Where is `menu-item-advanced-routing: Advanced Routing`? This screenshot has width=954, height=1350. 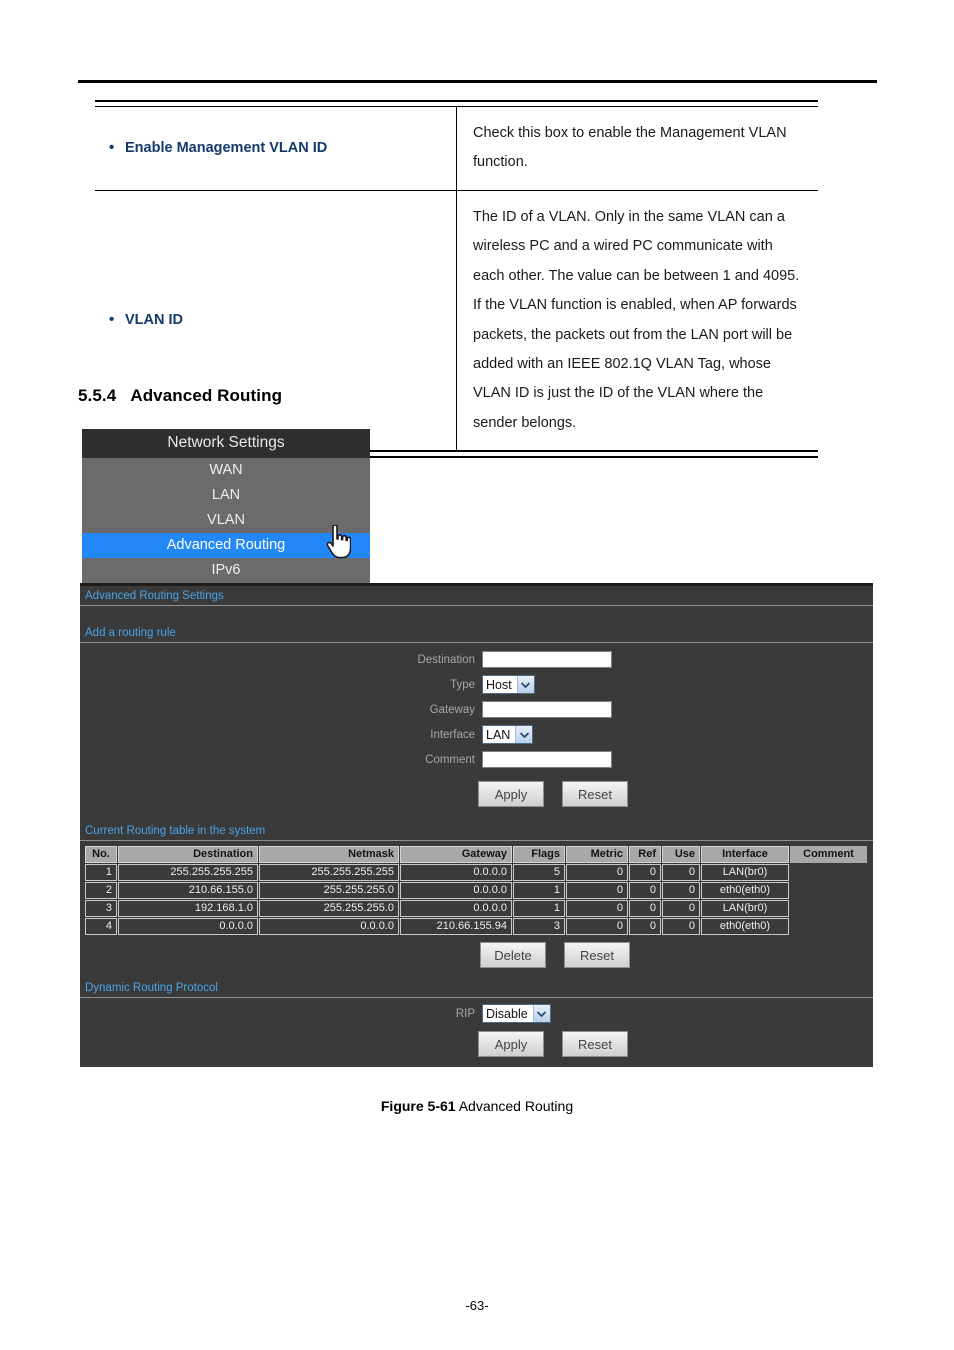 menu-item-advanced-routing: Advanced Routing is located at coordinates (226, 541).